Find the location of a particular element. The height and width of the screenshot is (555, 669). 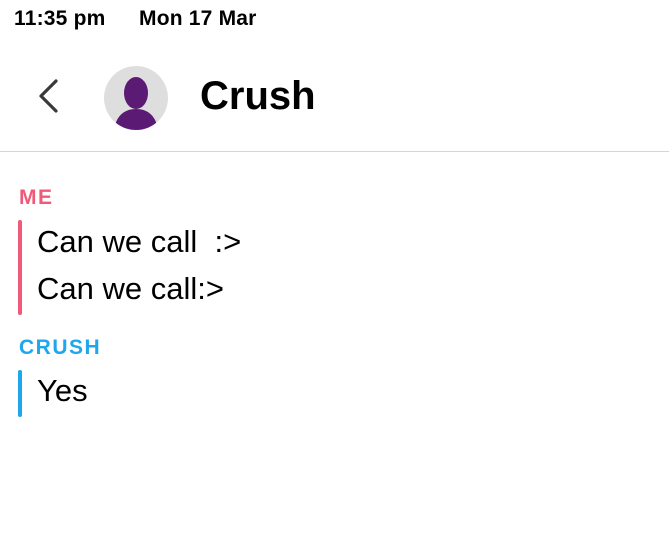

status-date: Mon 17 Mar is located at coordinates (198, 18).